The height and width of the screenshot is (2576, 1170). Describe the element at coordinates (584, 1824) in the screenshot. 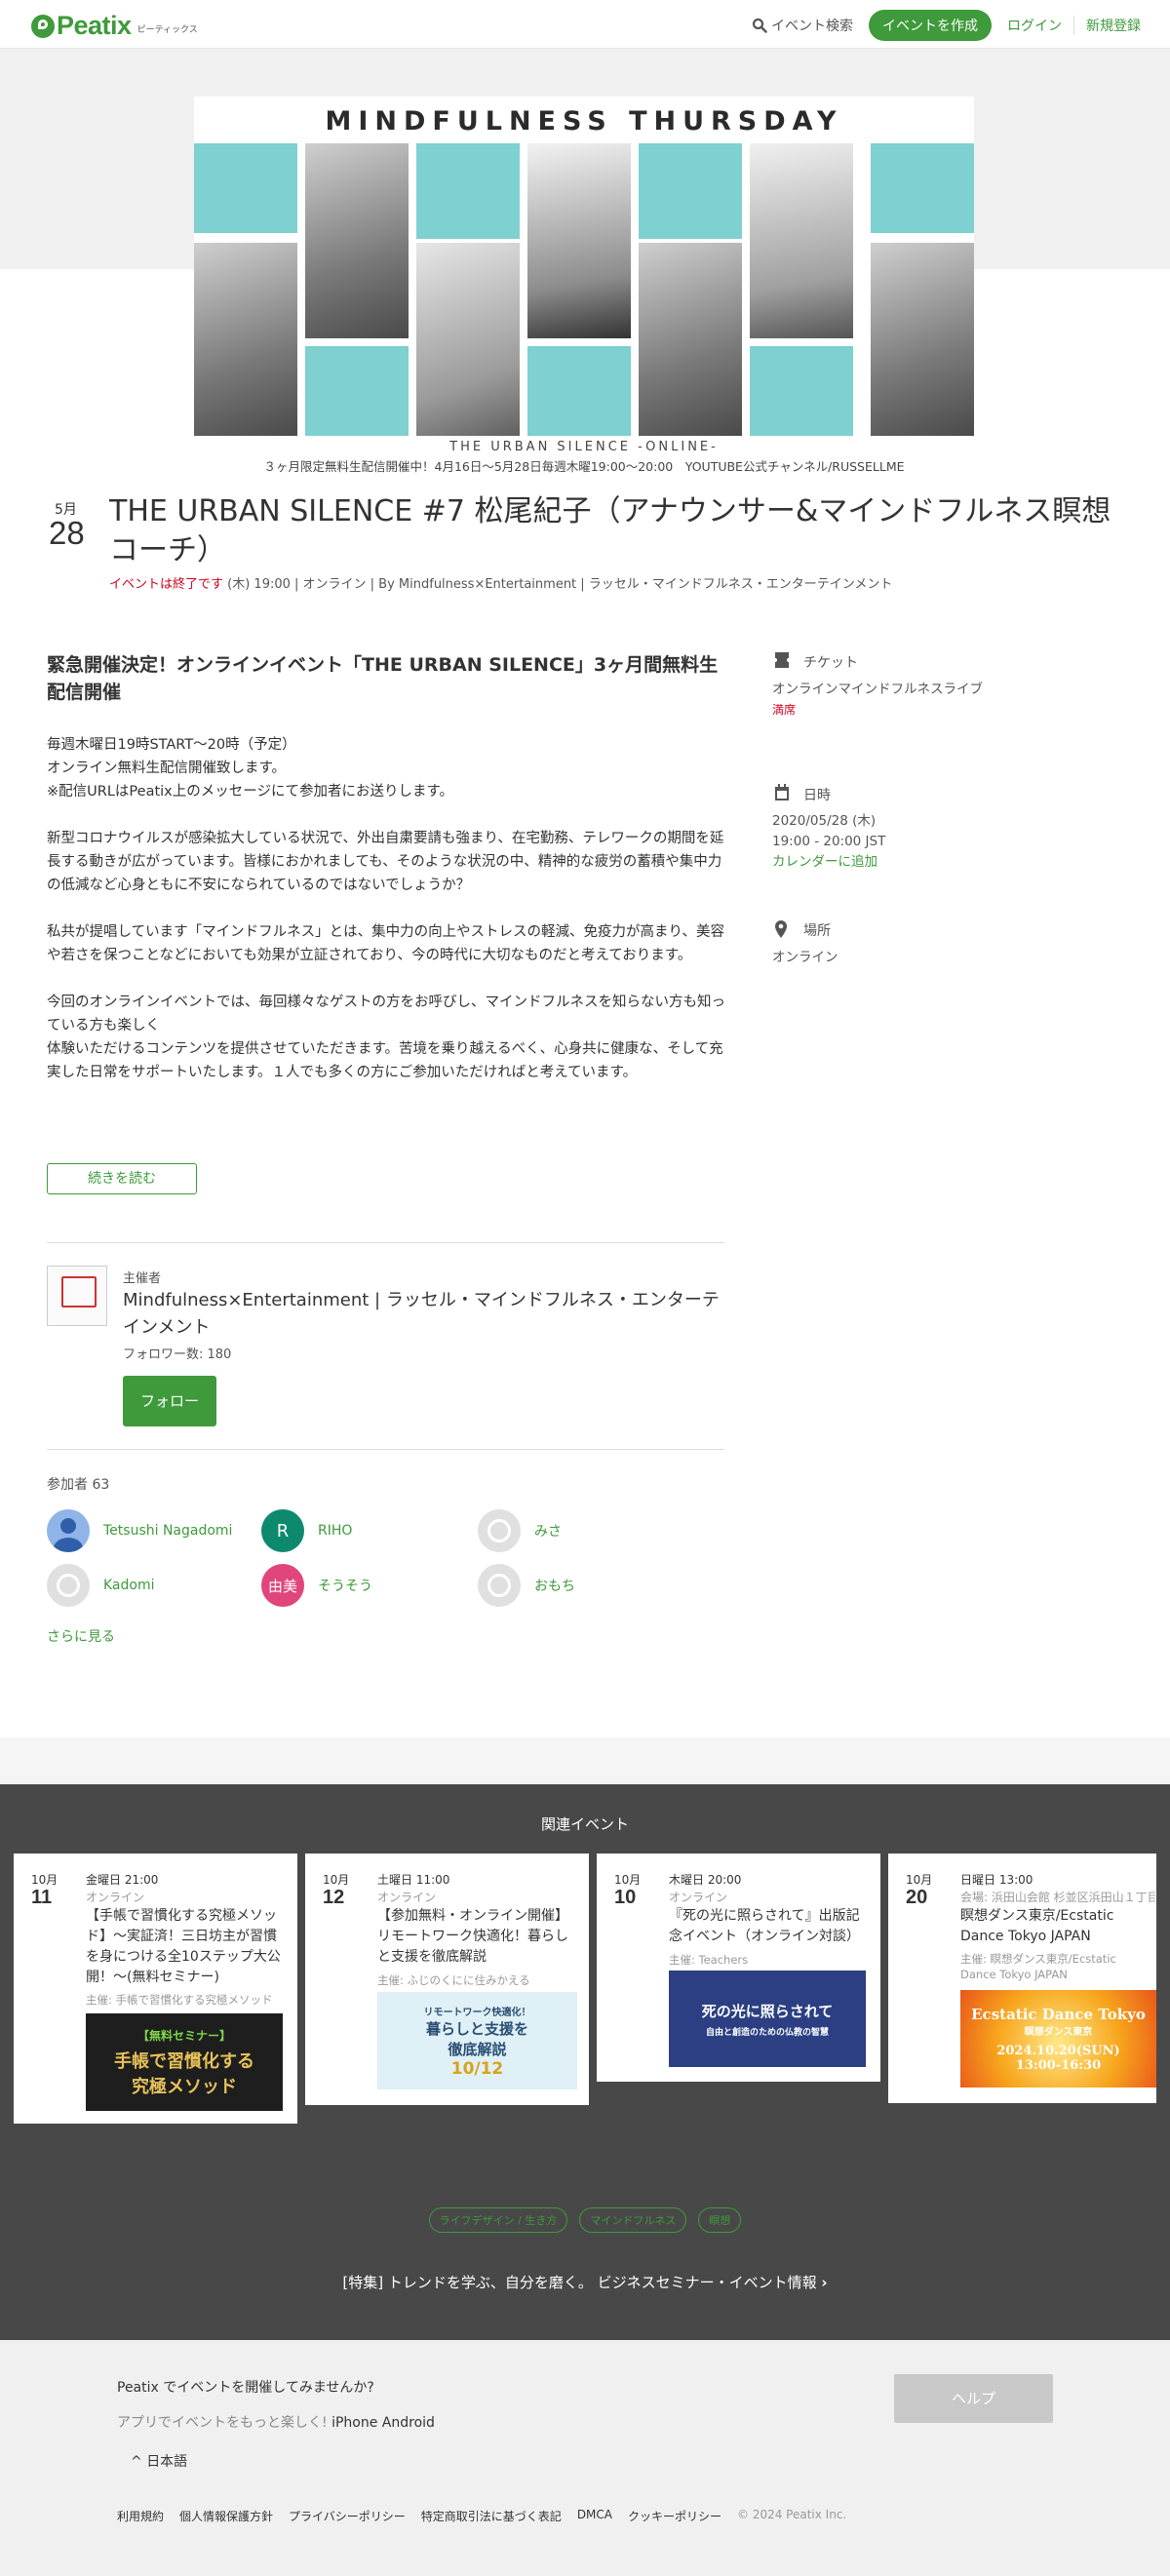

I see `related-events-title: 関連イベント` at that location.